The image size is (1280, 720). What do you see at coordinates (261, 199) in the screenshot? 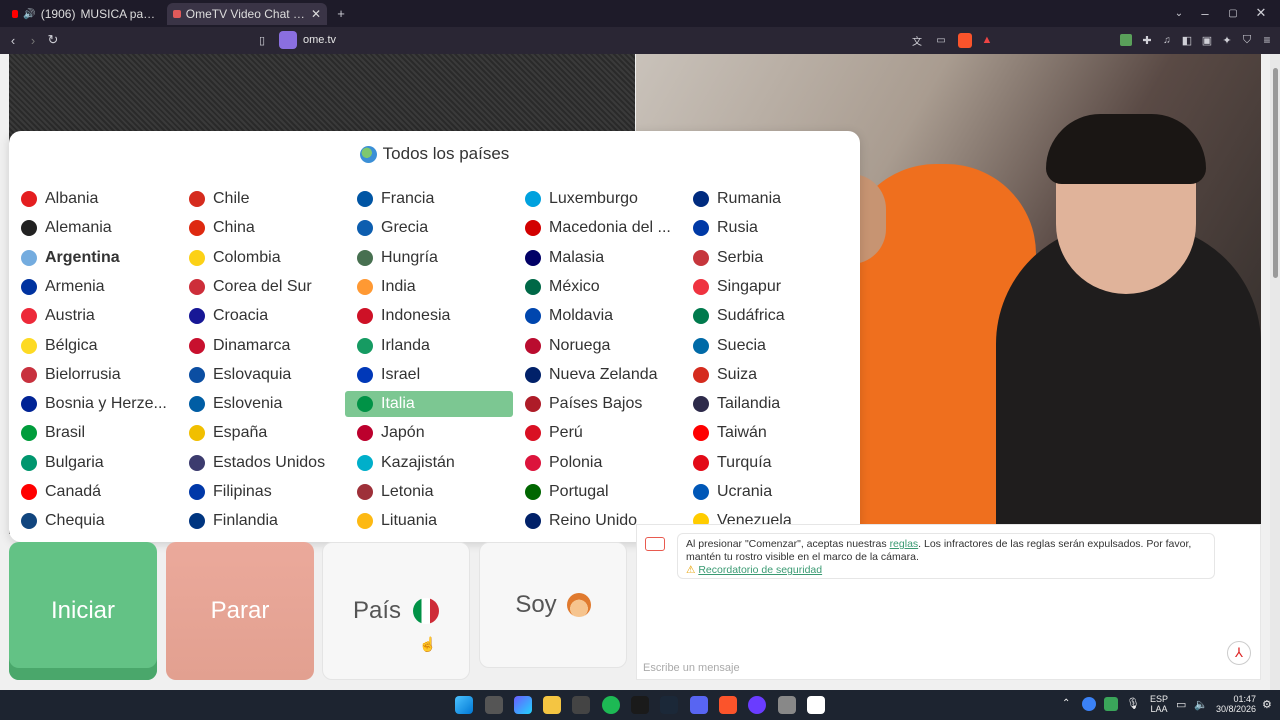
I see `country-option: Chile` at bounding box center [261, 199].